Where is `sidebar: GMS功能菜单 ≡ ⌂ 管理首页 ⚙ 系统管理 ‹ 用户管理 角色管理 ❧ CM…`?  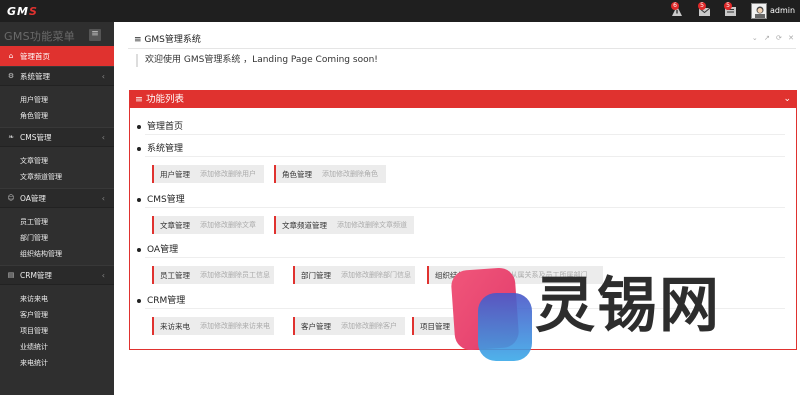 sidebar: GMS功能菜单 ≡ ⌂ 管理首页 ⚙ 系统管理 ‹ 用户管理 角色管理 ❧ CM… is located at coordinates (57, 208).